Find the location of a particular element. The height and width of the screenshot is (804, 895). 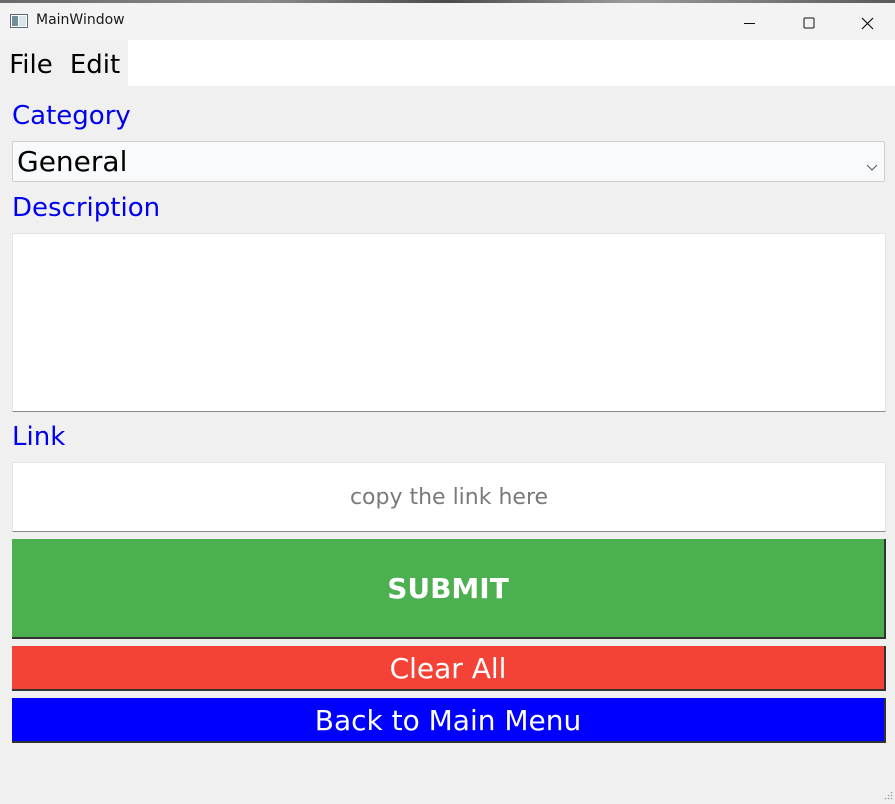

maximize-icon is located at coordinates (809, 23).